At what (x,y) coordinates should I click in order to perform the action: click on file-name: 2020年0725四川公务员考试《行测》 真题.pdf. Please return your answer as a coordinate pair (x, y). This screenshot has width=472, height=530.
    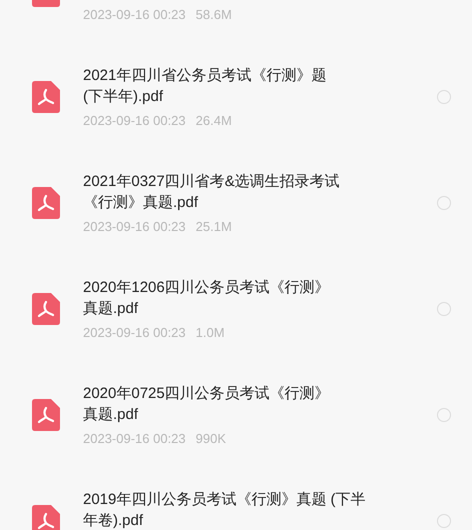
    Looking at the image, I should click on (206, 403).